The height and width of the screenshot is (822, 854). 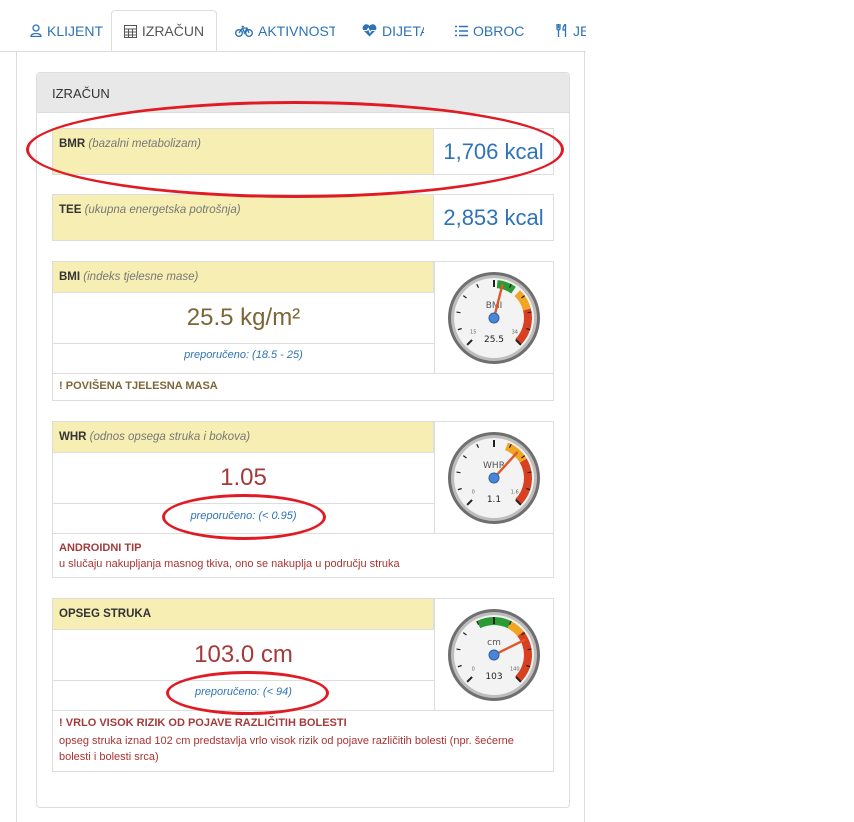 I want to click on tab-aktivnost: AKTIVNOST, so click(x=285, y=30).